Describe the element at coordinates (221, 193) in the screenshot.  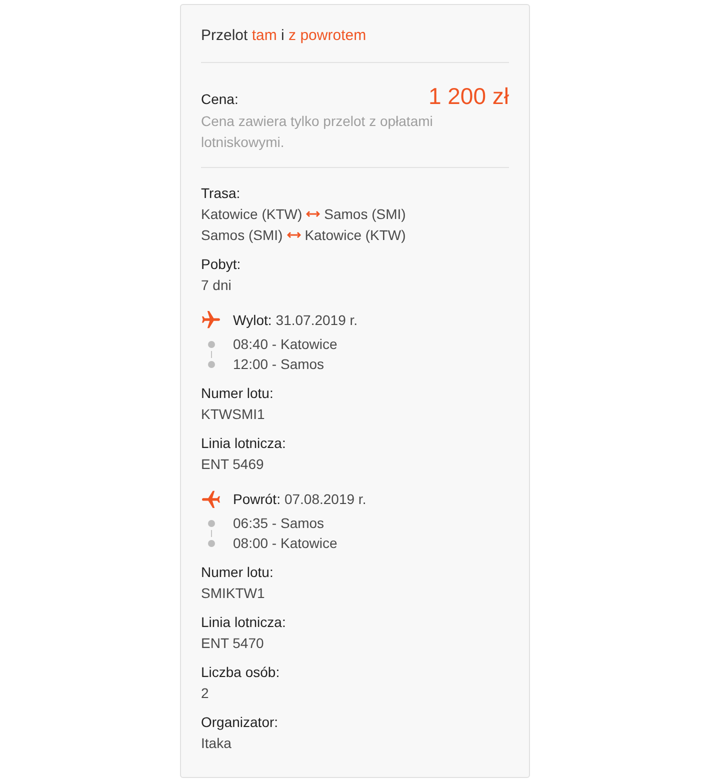
I see `field-label: Trasa:` at that location.